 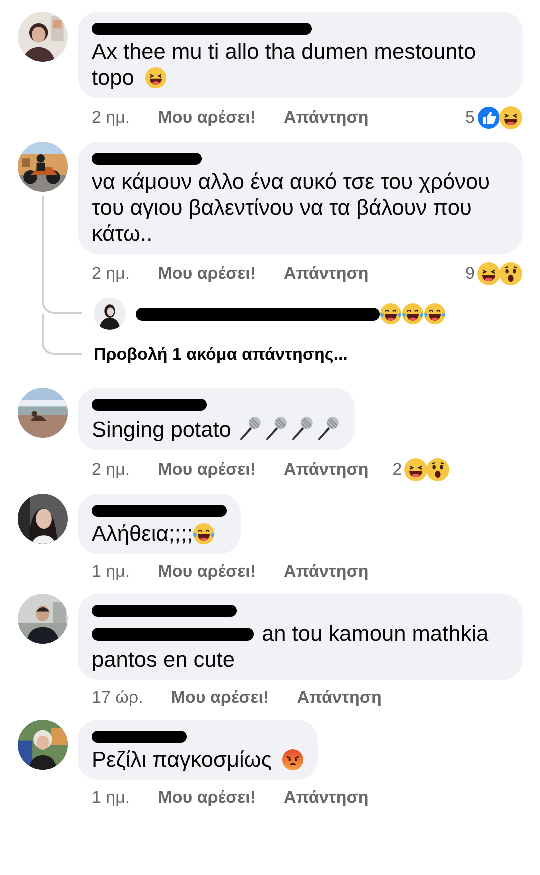 I want to click on reaction-count: 2, so click(x=397, y=470).